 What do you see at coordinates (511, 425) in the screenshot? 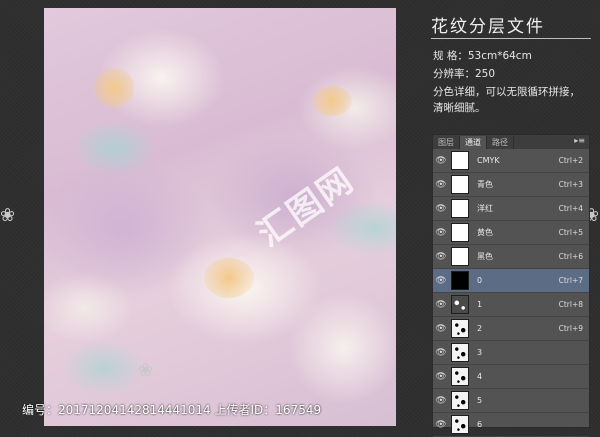
I see `channel-row: 👁 6` at bounding box center [511, 425].